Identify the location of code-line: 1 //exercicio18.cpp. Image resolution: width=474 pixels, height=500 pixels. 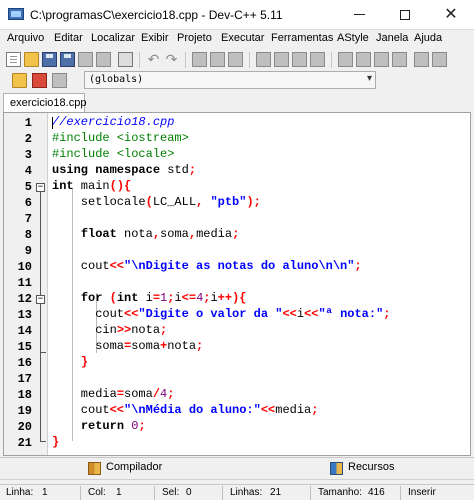
(99, 122).